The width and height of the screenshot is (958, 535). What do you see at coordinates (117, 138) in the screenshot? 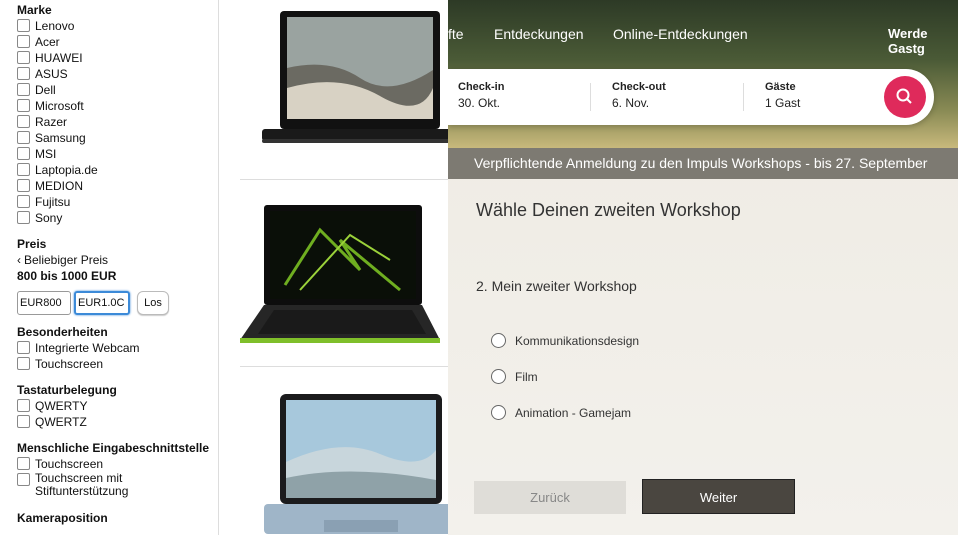
I see `brand-filter-item: Samsung` at bounding box center [117, 138].